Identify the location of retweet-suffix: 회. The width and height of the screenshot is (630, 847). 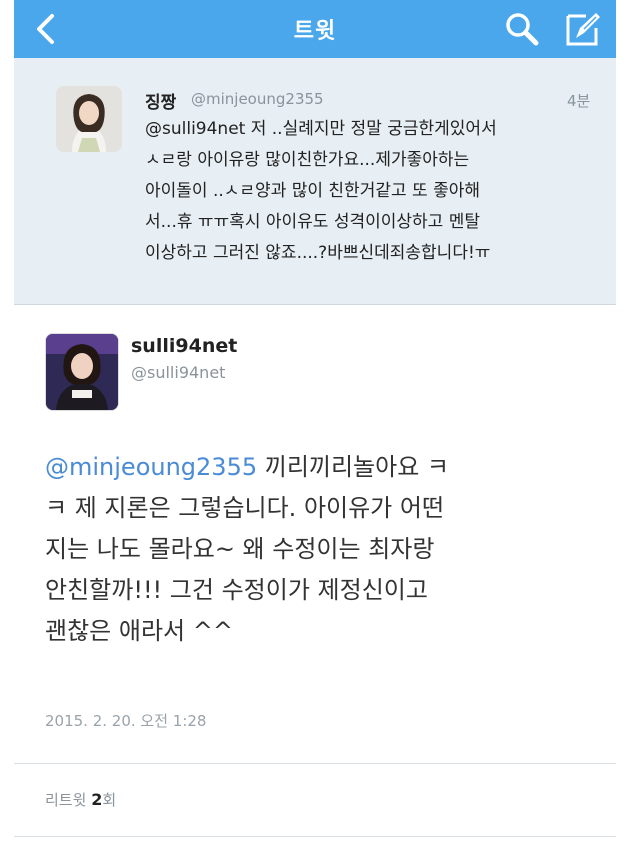
(109, 800).